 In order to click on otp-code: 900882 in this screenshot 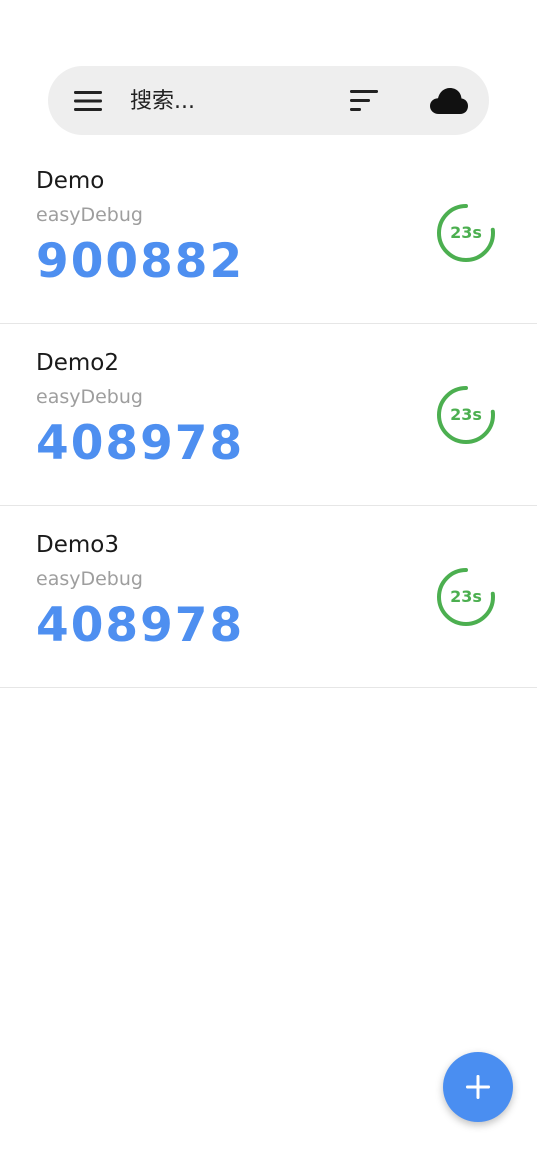, I will do `click(140, 261)`.